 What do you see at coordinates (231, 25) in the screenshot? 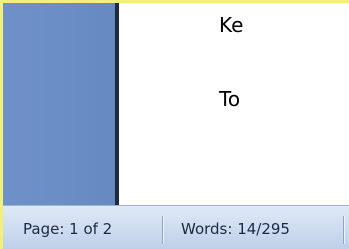
I see `document-text-line-1: Ke` at bounding box center [231, 25].